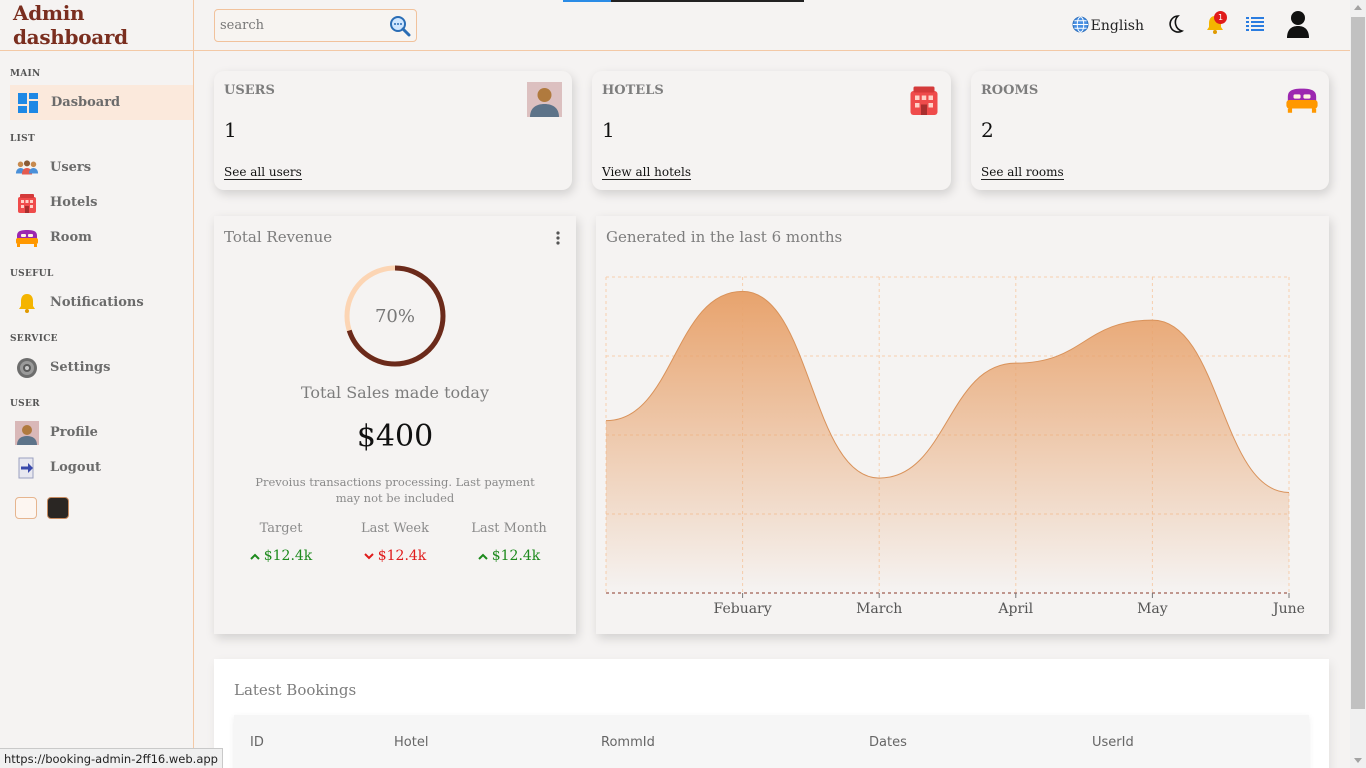 The image size is (1366, 768). I want to click on column-header-hotel: Hotel, so click(411, 742).